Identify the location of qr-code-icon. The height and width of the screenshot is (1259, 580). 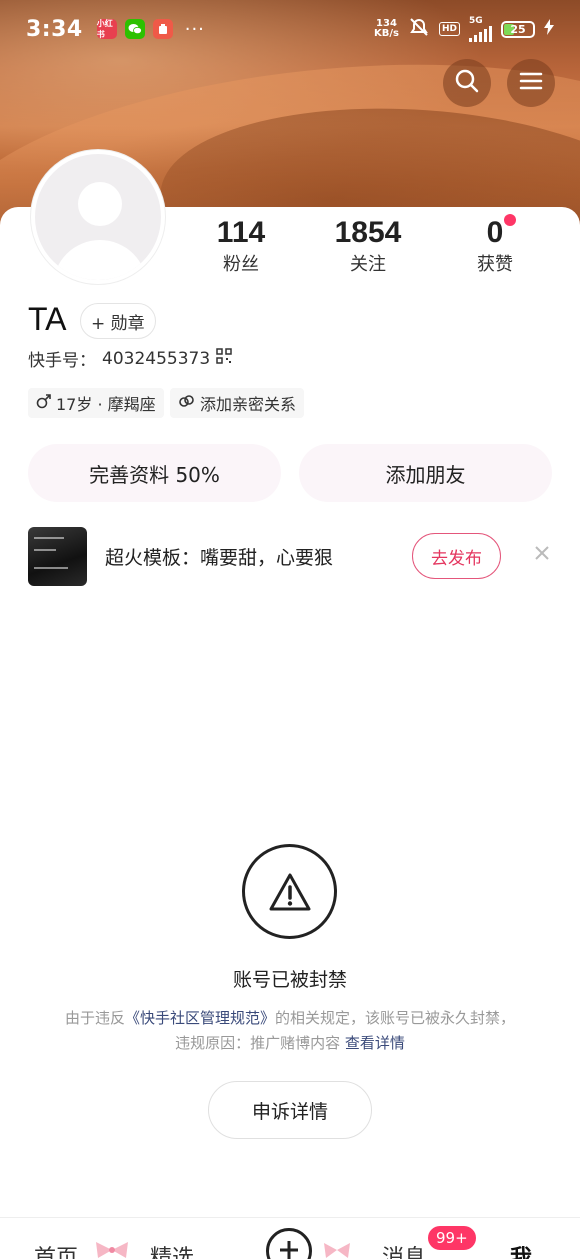
(224, 358).